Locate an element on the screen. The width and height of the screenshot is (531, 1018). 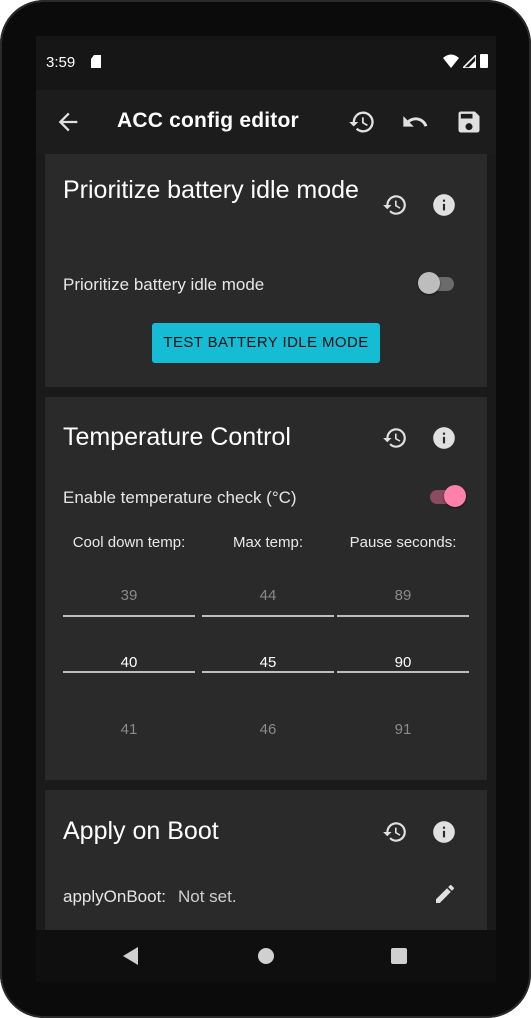
picker-value-selected: 45 is located at coordinates (268, 662).